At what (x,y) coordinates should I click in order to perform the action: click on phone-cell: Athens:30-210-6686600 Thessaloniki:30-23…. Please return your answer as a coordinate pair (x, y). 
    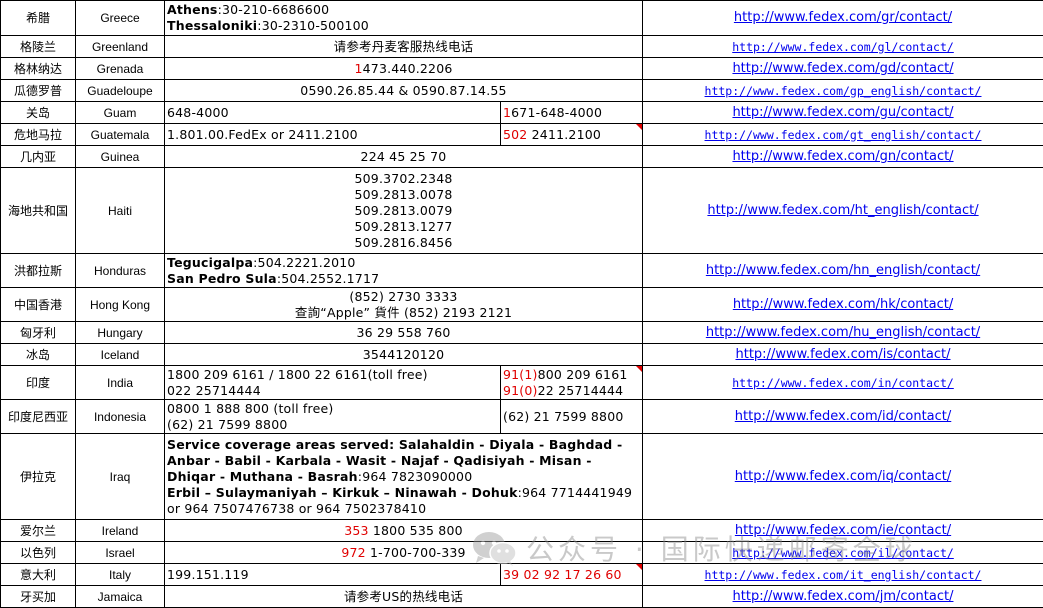
    Looking at the image, I should click on (404, 18).